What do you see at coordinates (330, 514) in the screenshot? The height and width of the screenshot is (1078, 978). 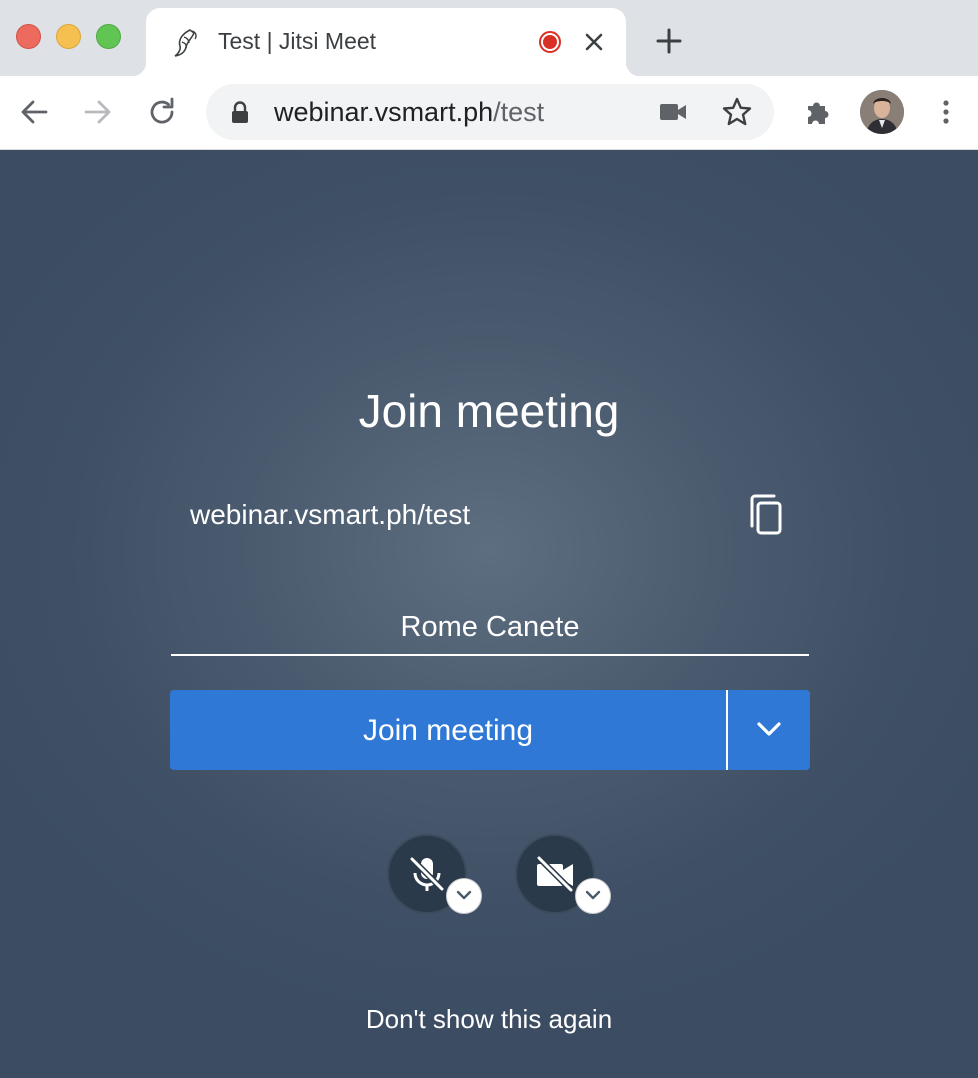 I see `meeting-url: webinar.vsmart.ph/test` at bounding box center [330, 514].